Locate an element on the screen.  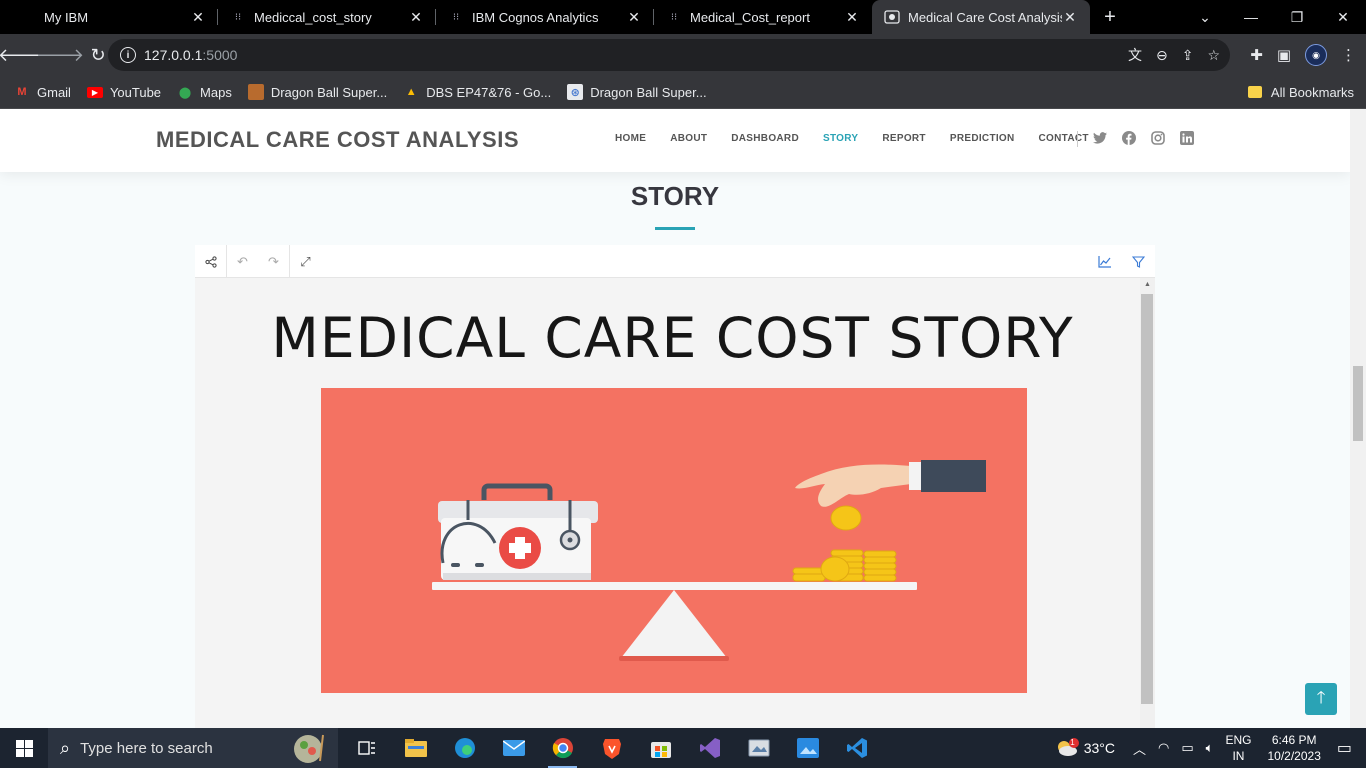
scroll-up-icon: ▲ is located at coordinates (1147, 284).